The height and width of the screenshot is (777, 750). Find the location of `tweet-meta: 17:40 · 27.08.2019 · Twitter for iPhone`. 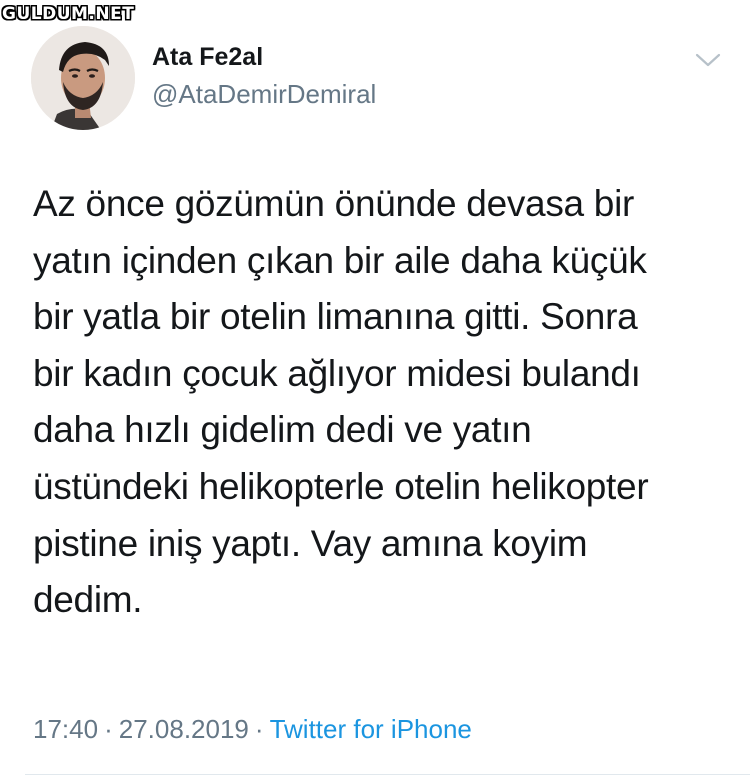

tweet-meta: 17:40 · 27.08.2019 · Twitter for iPhone is located at coordinates (252, 729).